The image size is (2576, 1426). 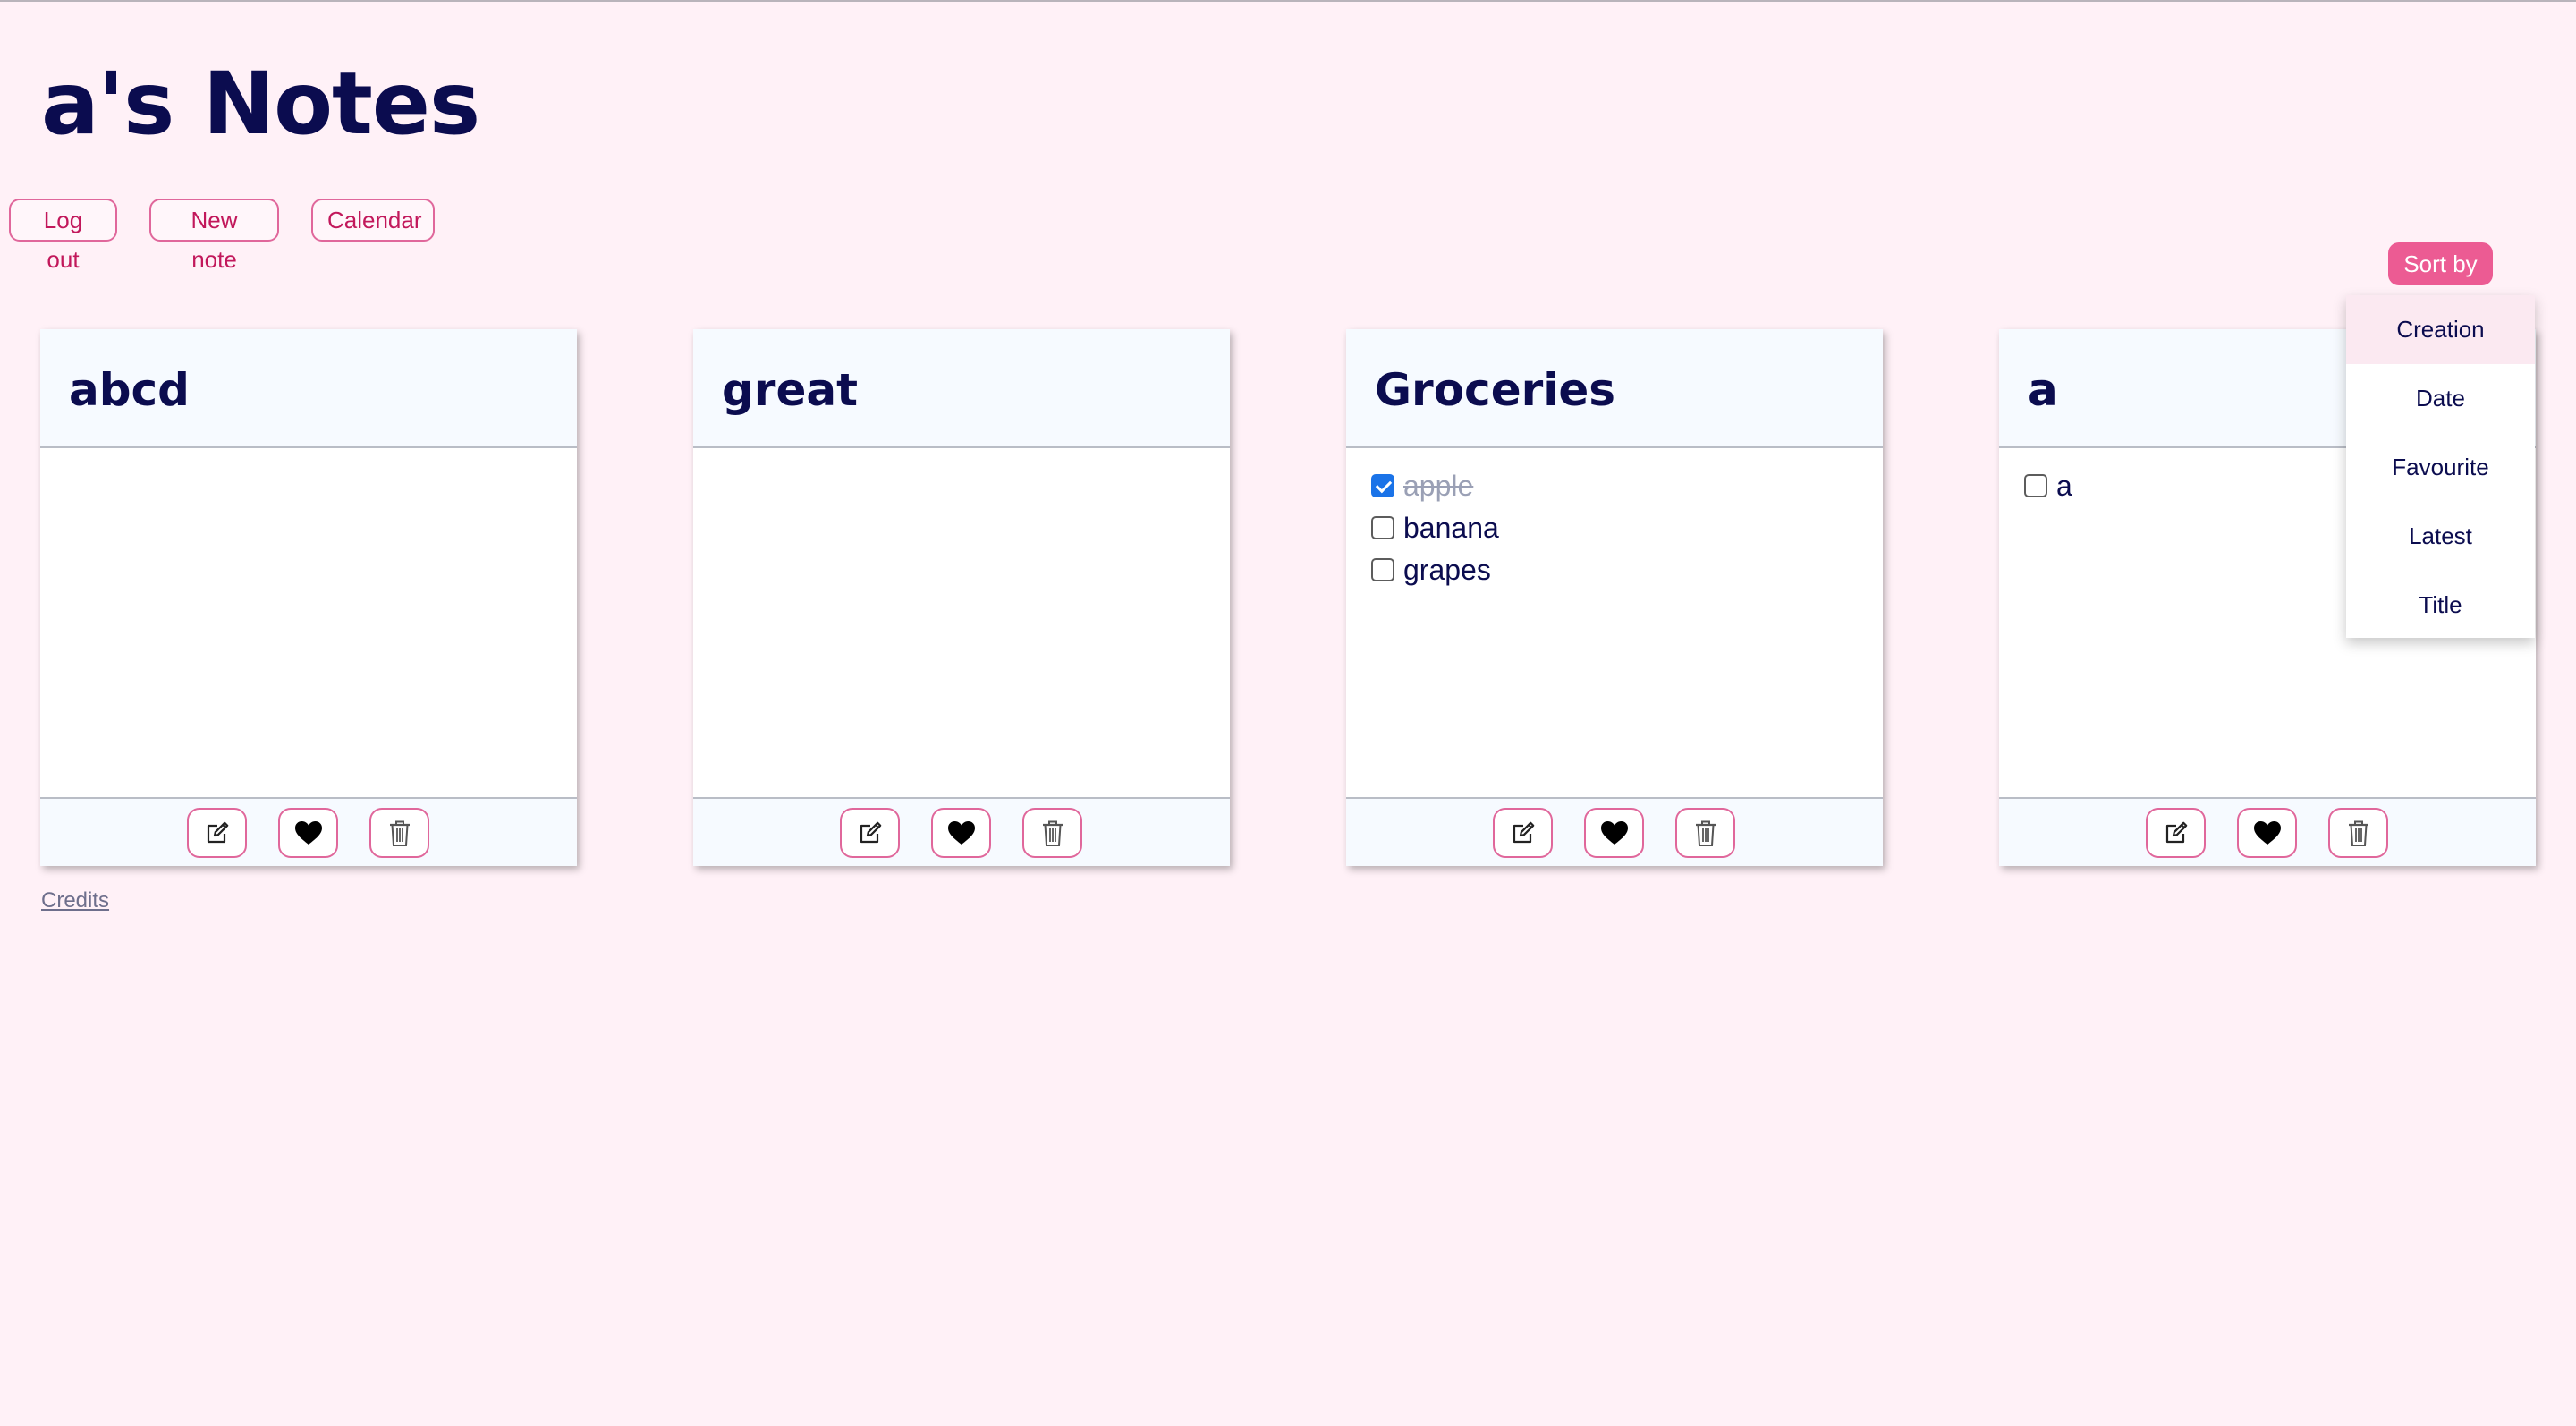 What do you see at coordinates (260, 104) in the screenshot?
I see `page-title: a's Notes` at bounding box center [260, 104].